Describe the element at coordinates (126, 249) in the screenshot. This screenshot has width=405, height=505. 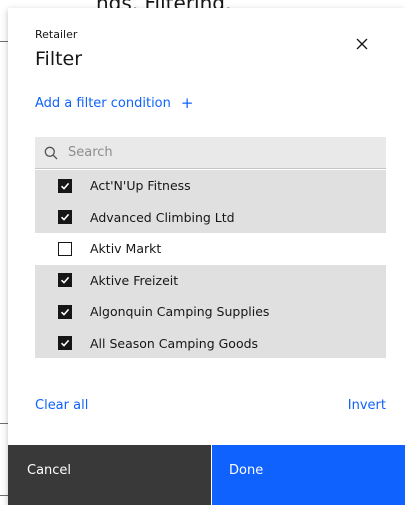
I see `list-item-label: Aktiv Markt` at that location.